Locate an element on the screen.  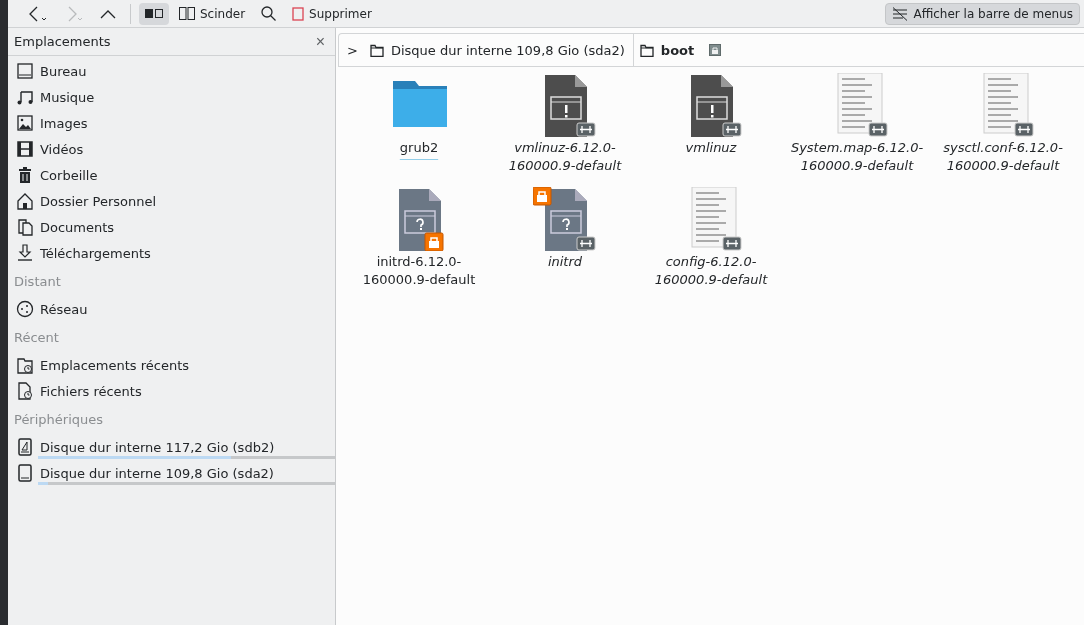
split-view-icon is located at coordinates (187, 13).